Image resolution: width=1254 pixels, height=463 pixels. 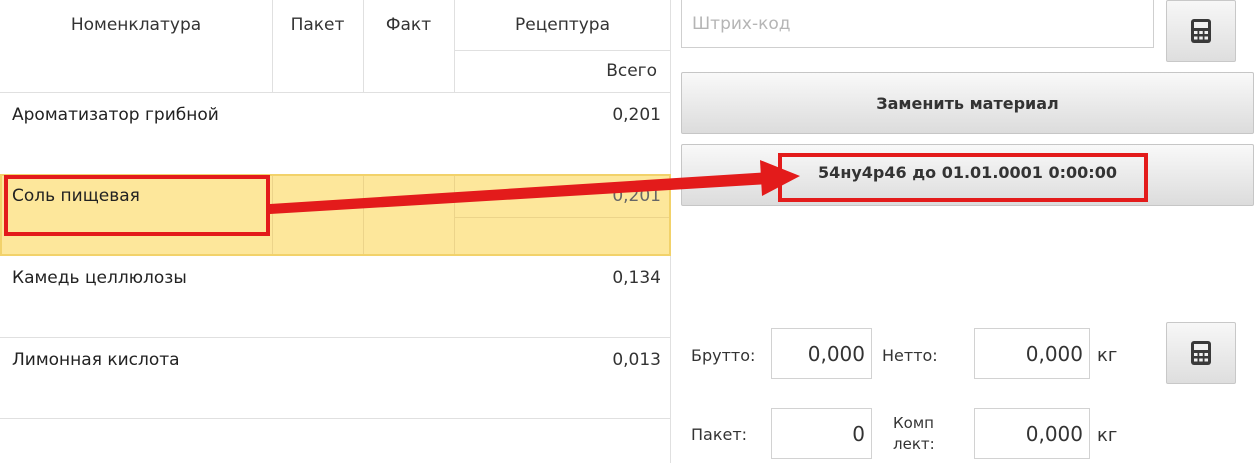 I want to click on barcode-input, so click(x=917, y=24).